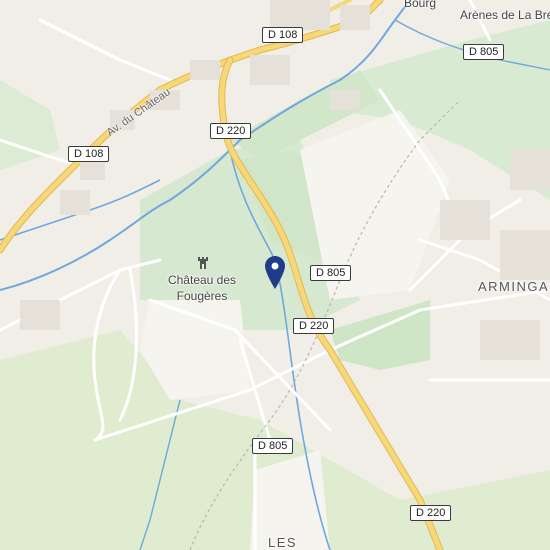 This screenshot has height=550, width=550. I want to click on place-label-les: LES, so click(283, 542).